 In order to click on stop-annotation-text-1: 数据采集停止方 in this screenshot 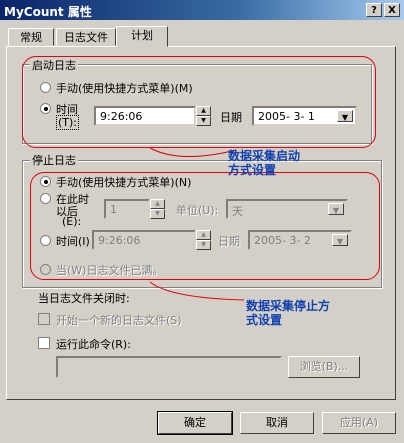, I will do `click(288, 306)`.